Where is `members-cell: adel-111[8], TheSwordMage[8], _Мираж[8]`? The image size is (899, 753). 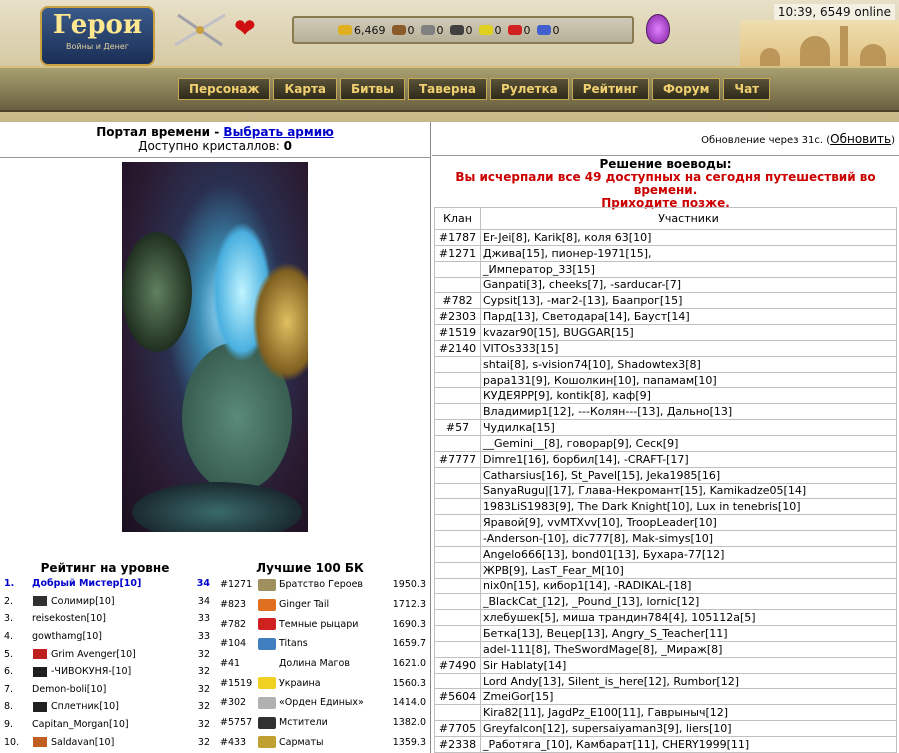
members-cell: adel-111[8], TheSwordMage[8], _Мираж[8] is located at coordinates (688, 649).